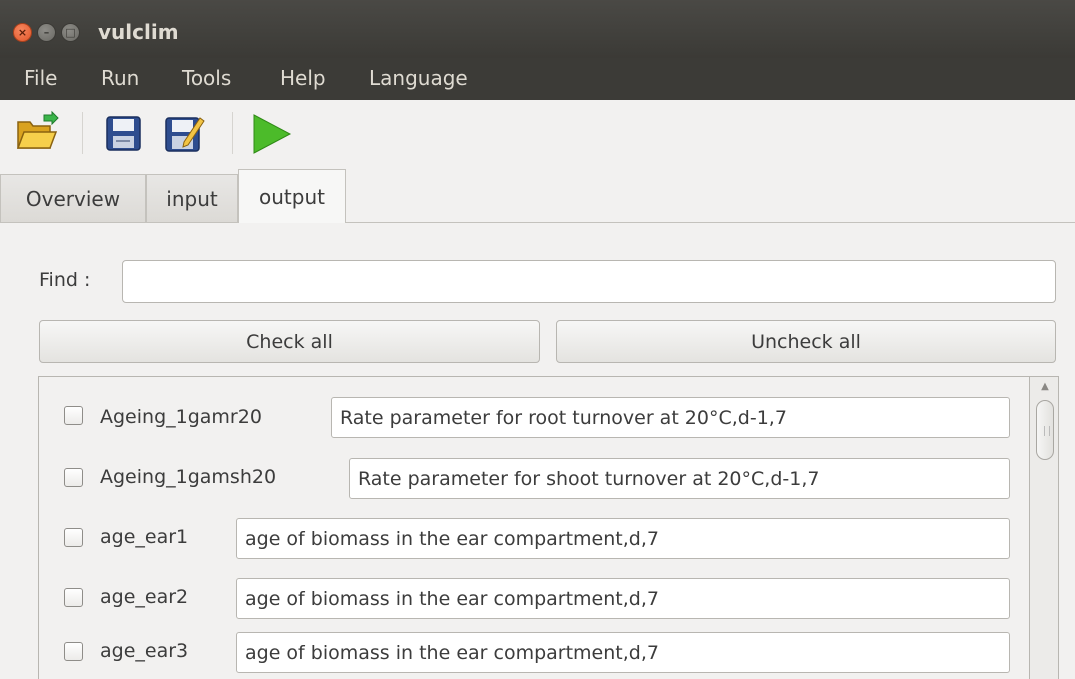 The width and height of the screenshot is (1075, 679). Describe the element at coordinates (1045, 387) in the screenshot. I see `scroll-up-arrow-icon: ▲` at that location.